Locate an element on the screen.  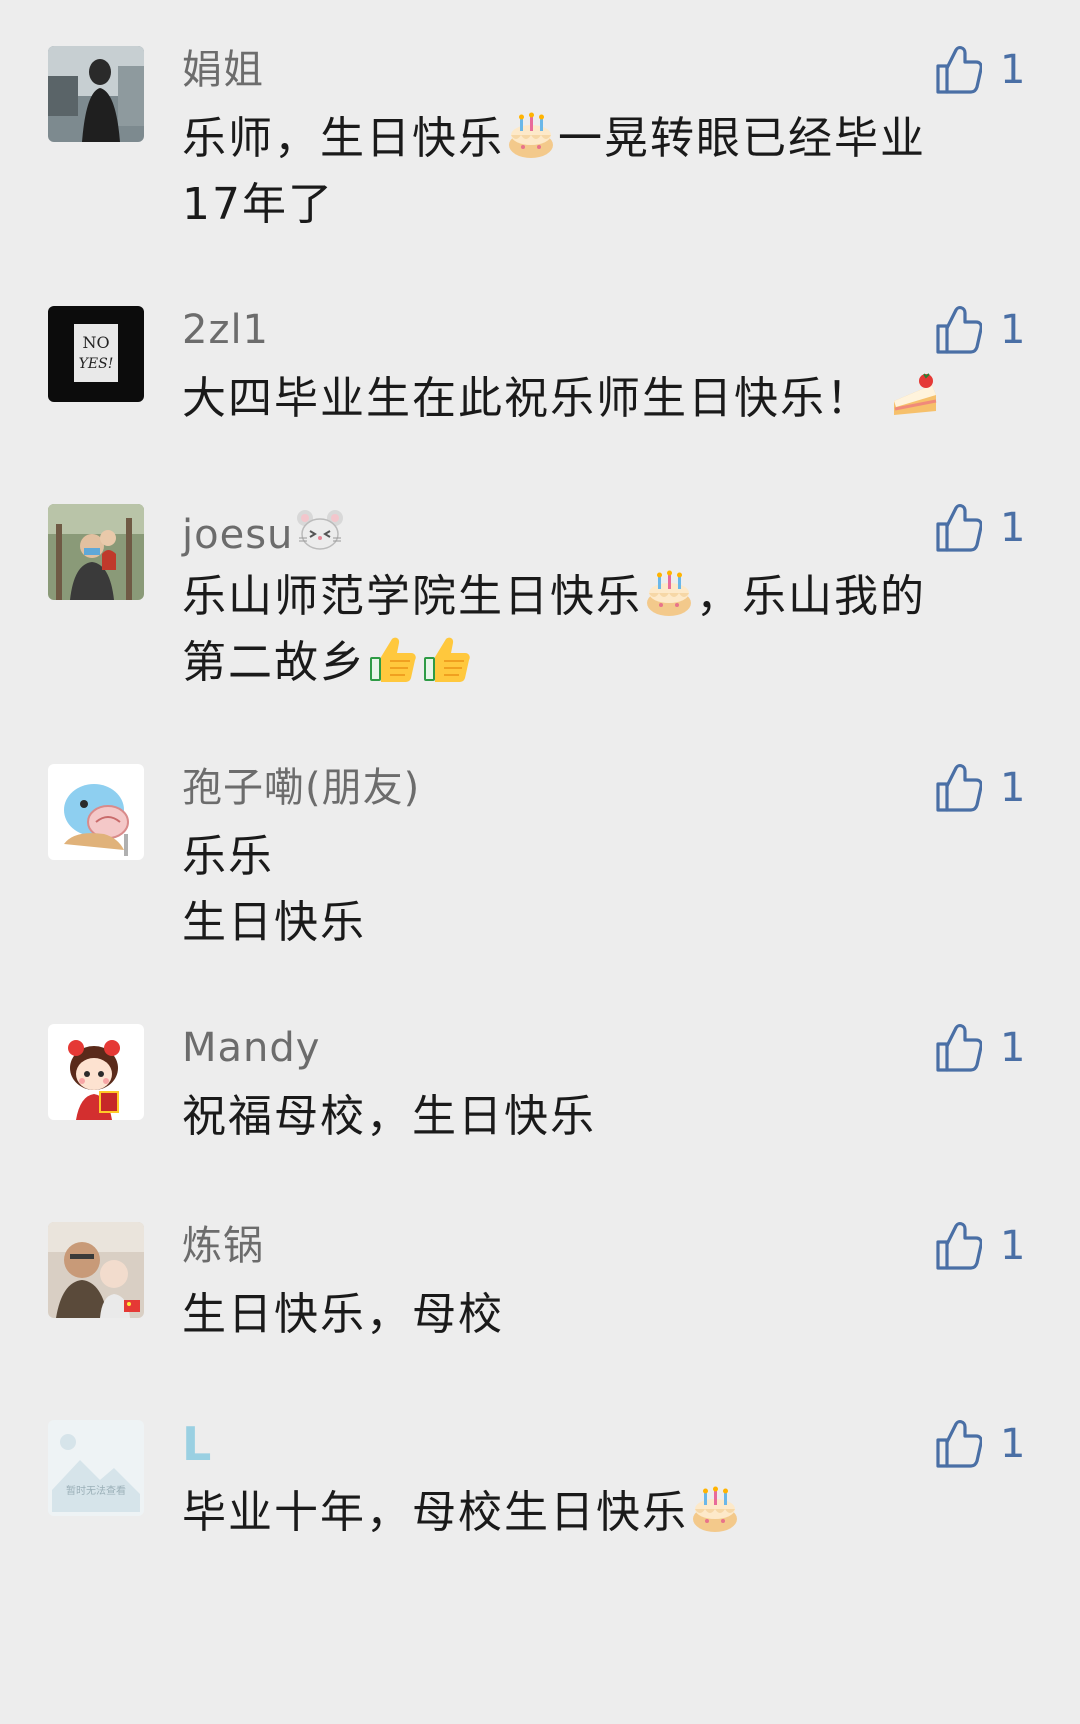
avatar-photo-icon: NO YES! is located at coordinates (96, 354).